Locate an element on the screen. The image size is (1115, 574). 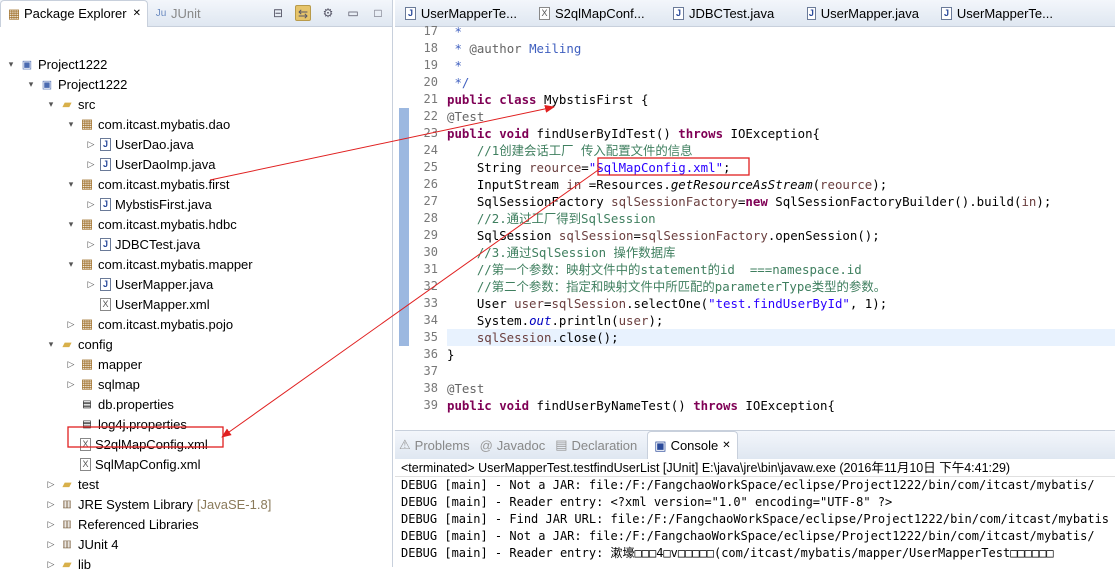
tree-item: X S2qlMapConfig.xml is located at coordinates (137, 444).